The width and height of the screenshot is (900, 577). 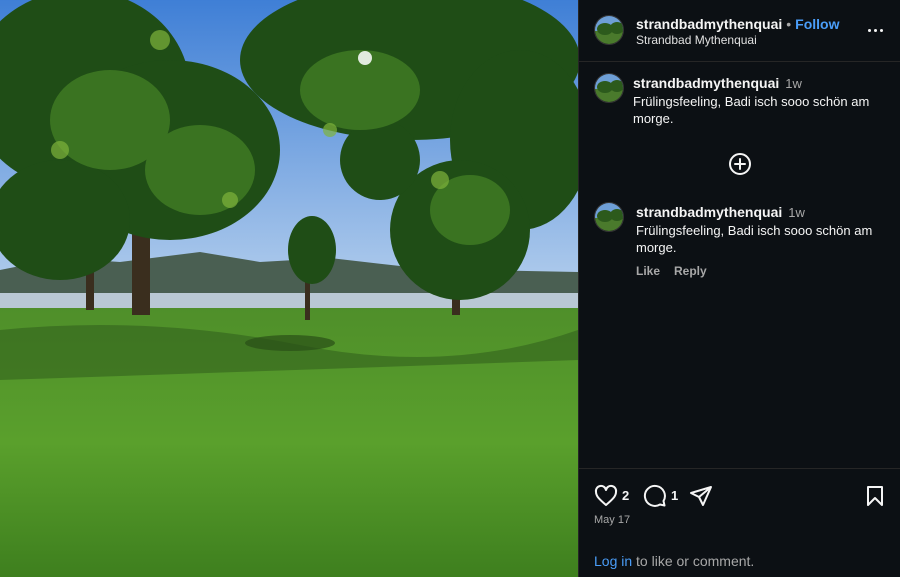 I want to click on post-author: strandbadmythenquai • Follow, so click(x=737, y=24).